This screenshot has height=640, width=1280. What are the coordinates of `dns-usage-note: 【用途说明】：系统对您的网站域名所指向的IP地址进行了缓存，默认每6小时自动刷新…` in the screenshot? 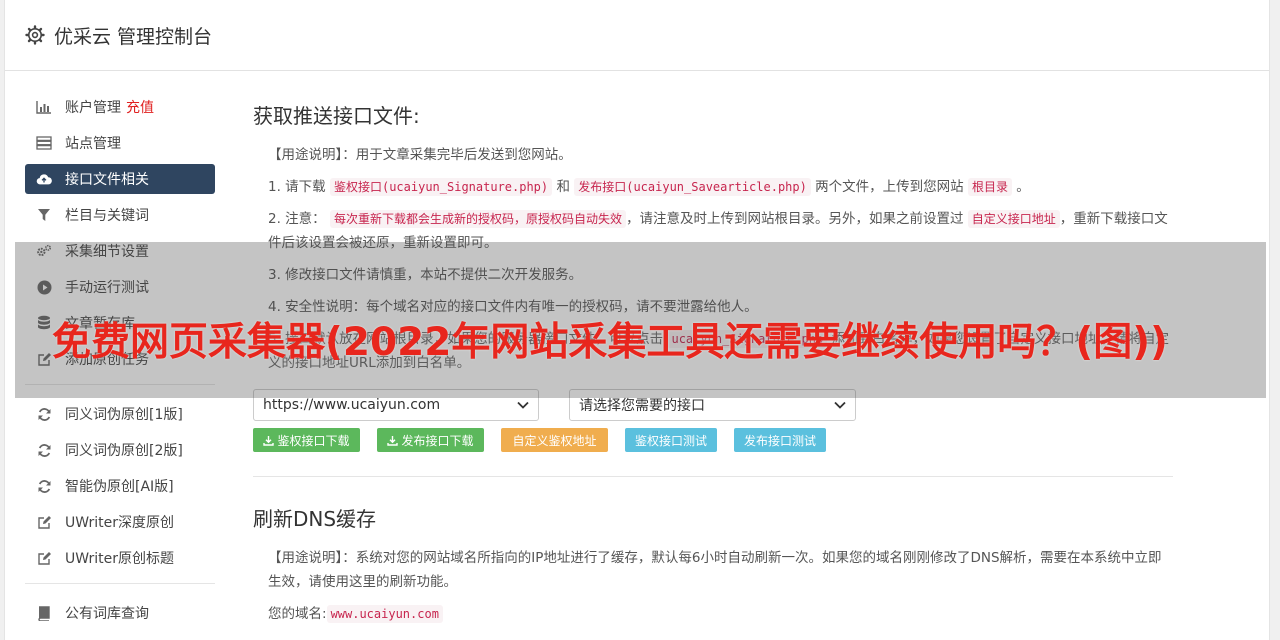 It's located at (713, 570).